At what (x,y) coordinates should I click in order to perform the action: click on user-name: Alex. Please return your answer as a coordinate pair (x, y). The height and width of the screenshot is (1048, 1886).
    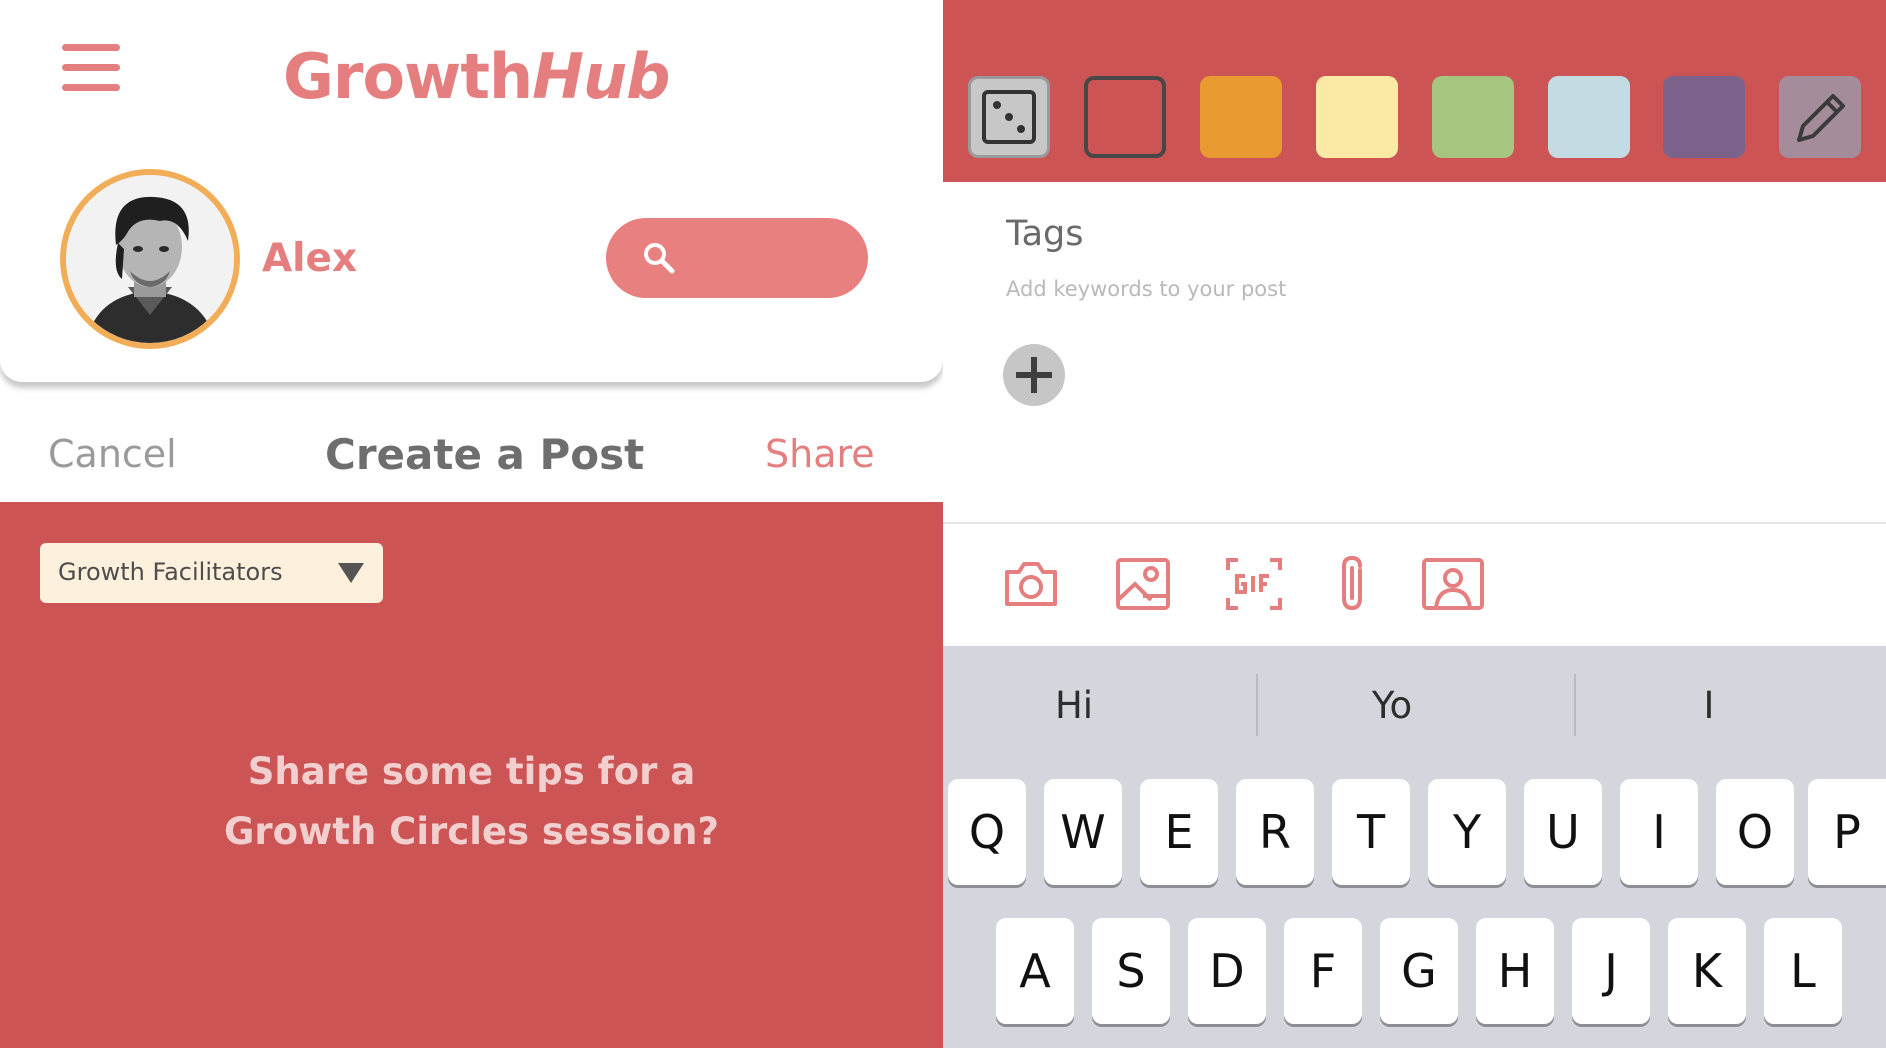
    Looking at the image, I should click on (310, 258).